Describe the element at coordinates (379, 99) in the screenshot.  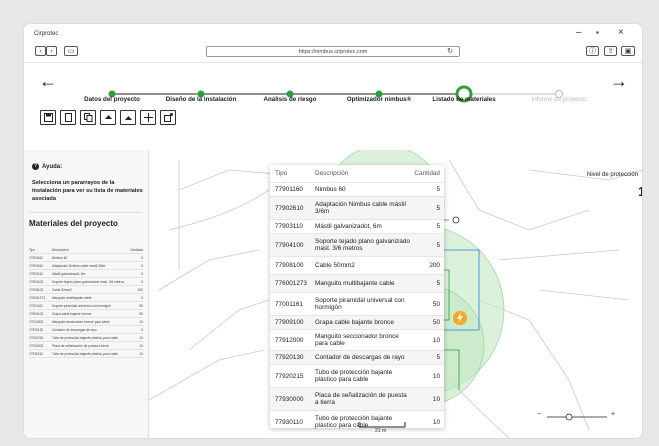
I see `step-label: Optimizador nimbus®` at that location.